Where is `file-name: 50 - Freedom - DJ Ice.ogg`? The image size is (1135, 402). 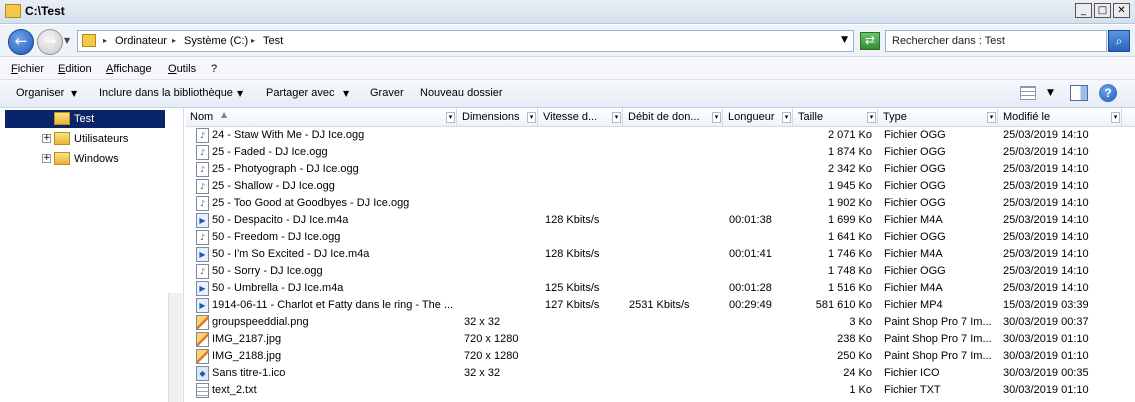 file-name: 50 - Freedom - DJ Ice.ogg is located at coordinates (334, 237).